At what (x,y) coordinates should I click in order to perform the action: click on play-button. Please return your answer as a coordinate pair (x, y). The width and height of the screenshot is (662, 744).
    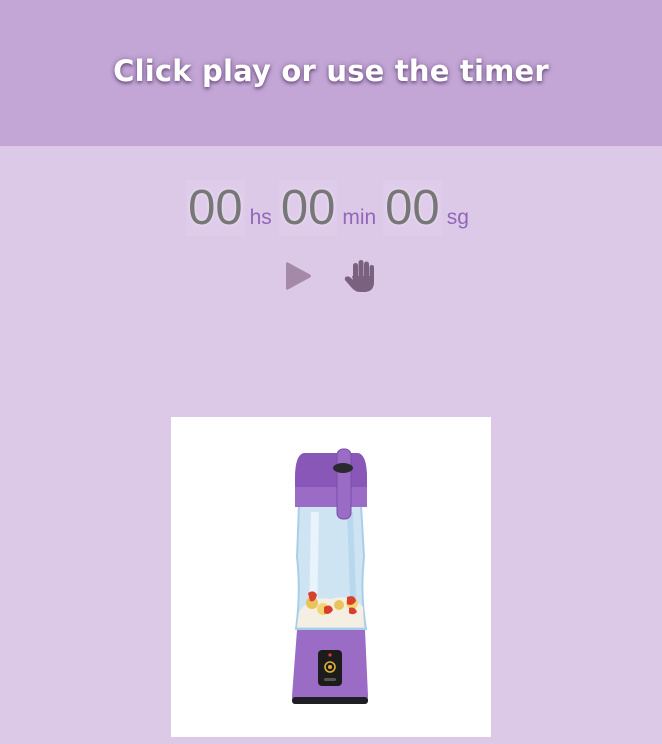
    Looking at the image, I should click on (300, 276).